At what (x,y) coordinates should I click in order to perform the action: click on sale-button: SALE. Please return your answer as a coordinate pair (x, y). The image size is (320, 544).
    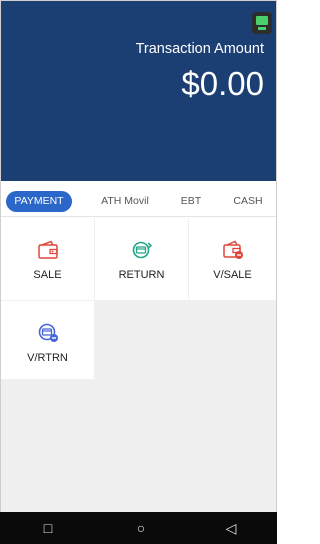
    Looking at the image, I should click on (47, 259).